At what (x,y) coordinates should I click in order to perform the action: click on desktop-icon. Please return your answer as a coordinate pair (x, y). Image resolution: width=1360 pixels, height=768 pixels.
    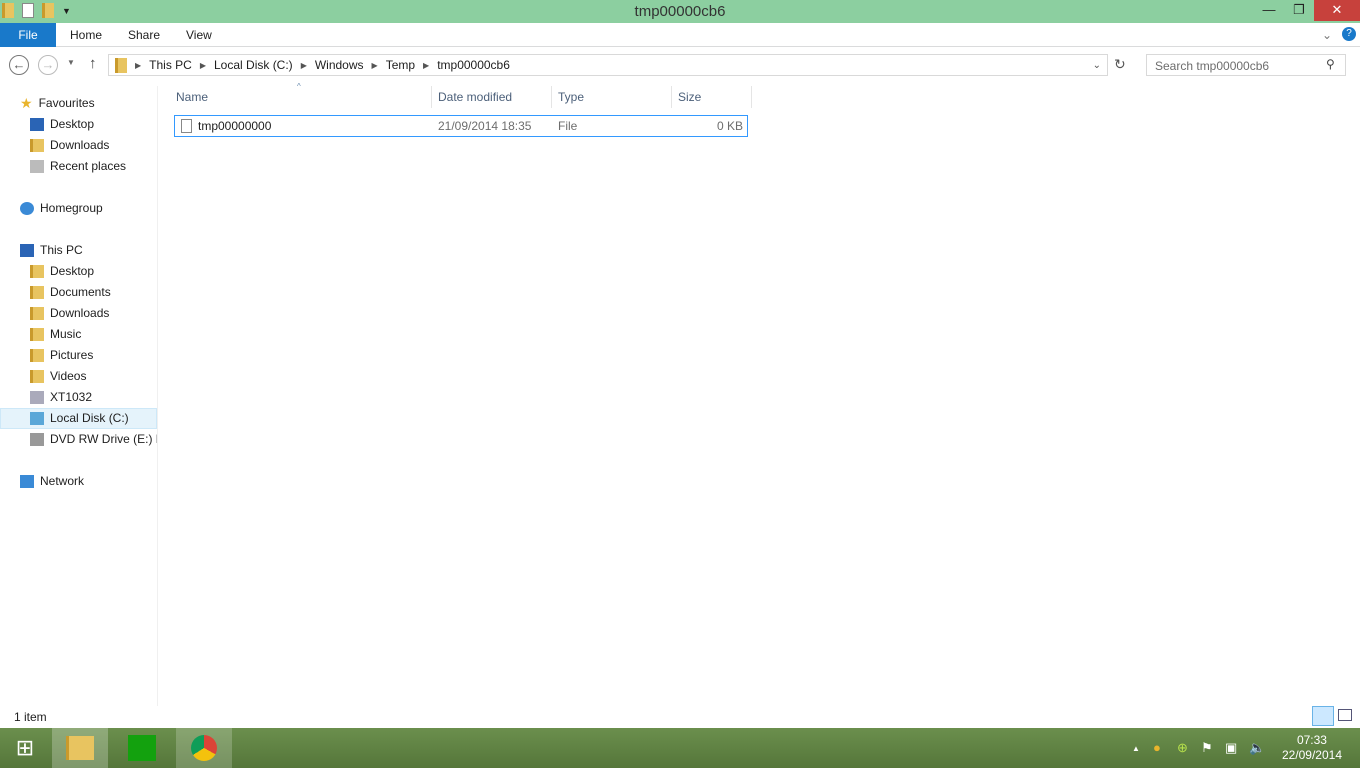
    Looking at the image, I should click on (37, 124).